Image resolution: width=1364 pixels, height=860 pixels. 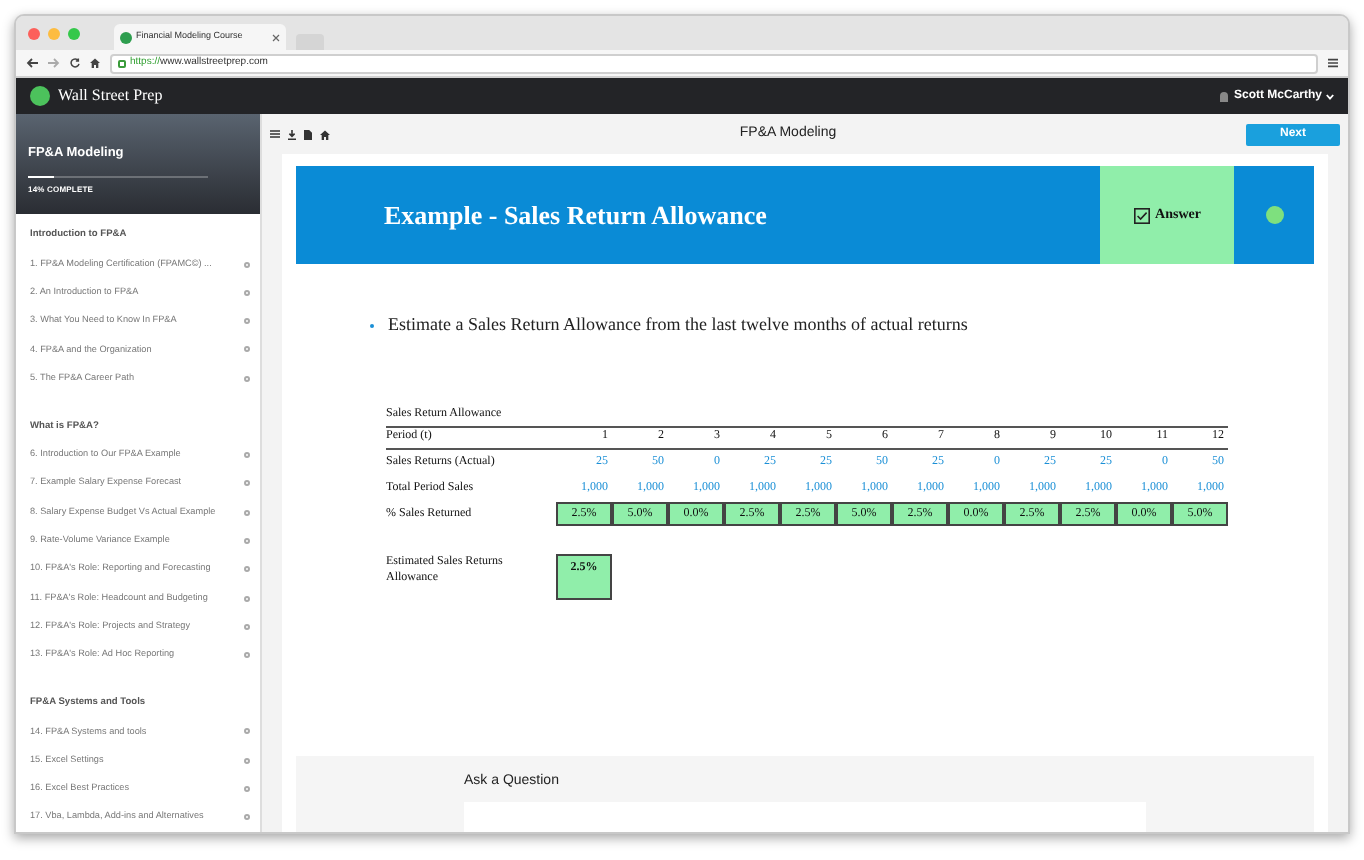 I want to click on bullet-text: Estimate a Sales Return Allowance from the last twelve months of actual returns, so click(x=678, y=325).